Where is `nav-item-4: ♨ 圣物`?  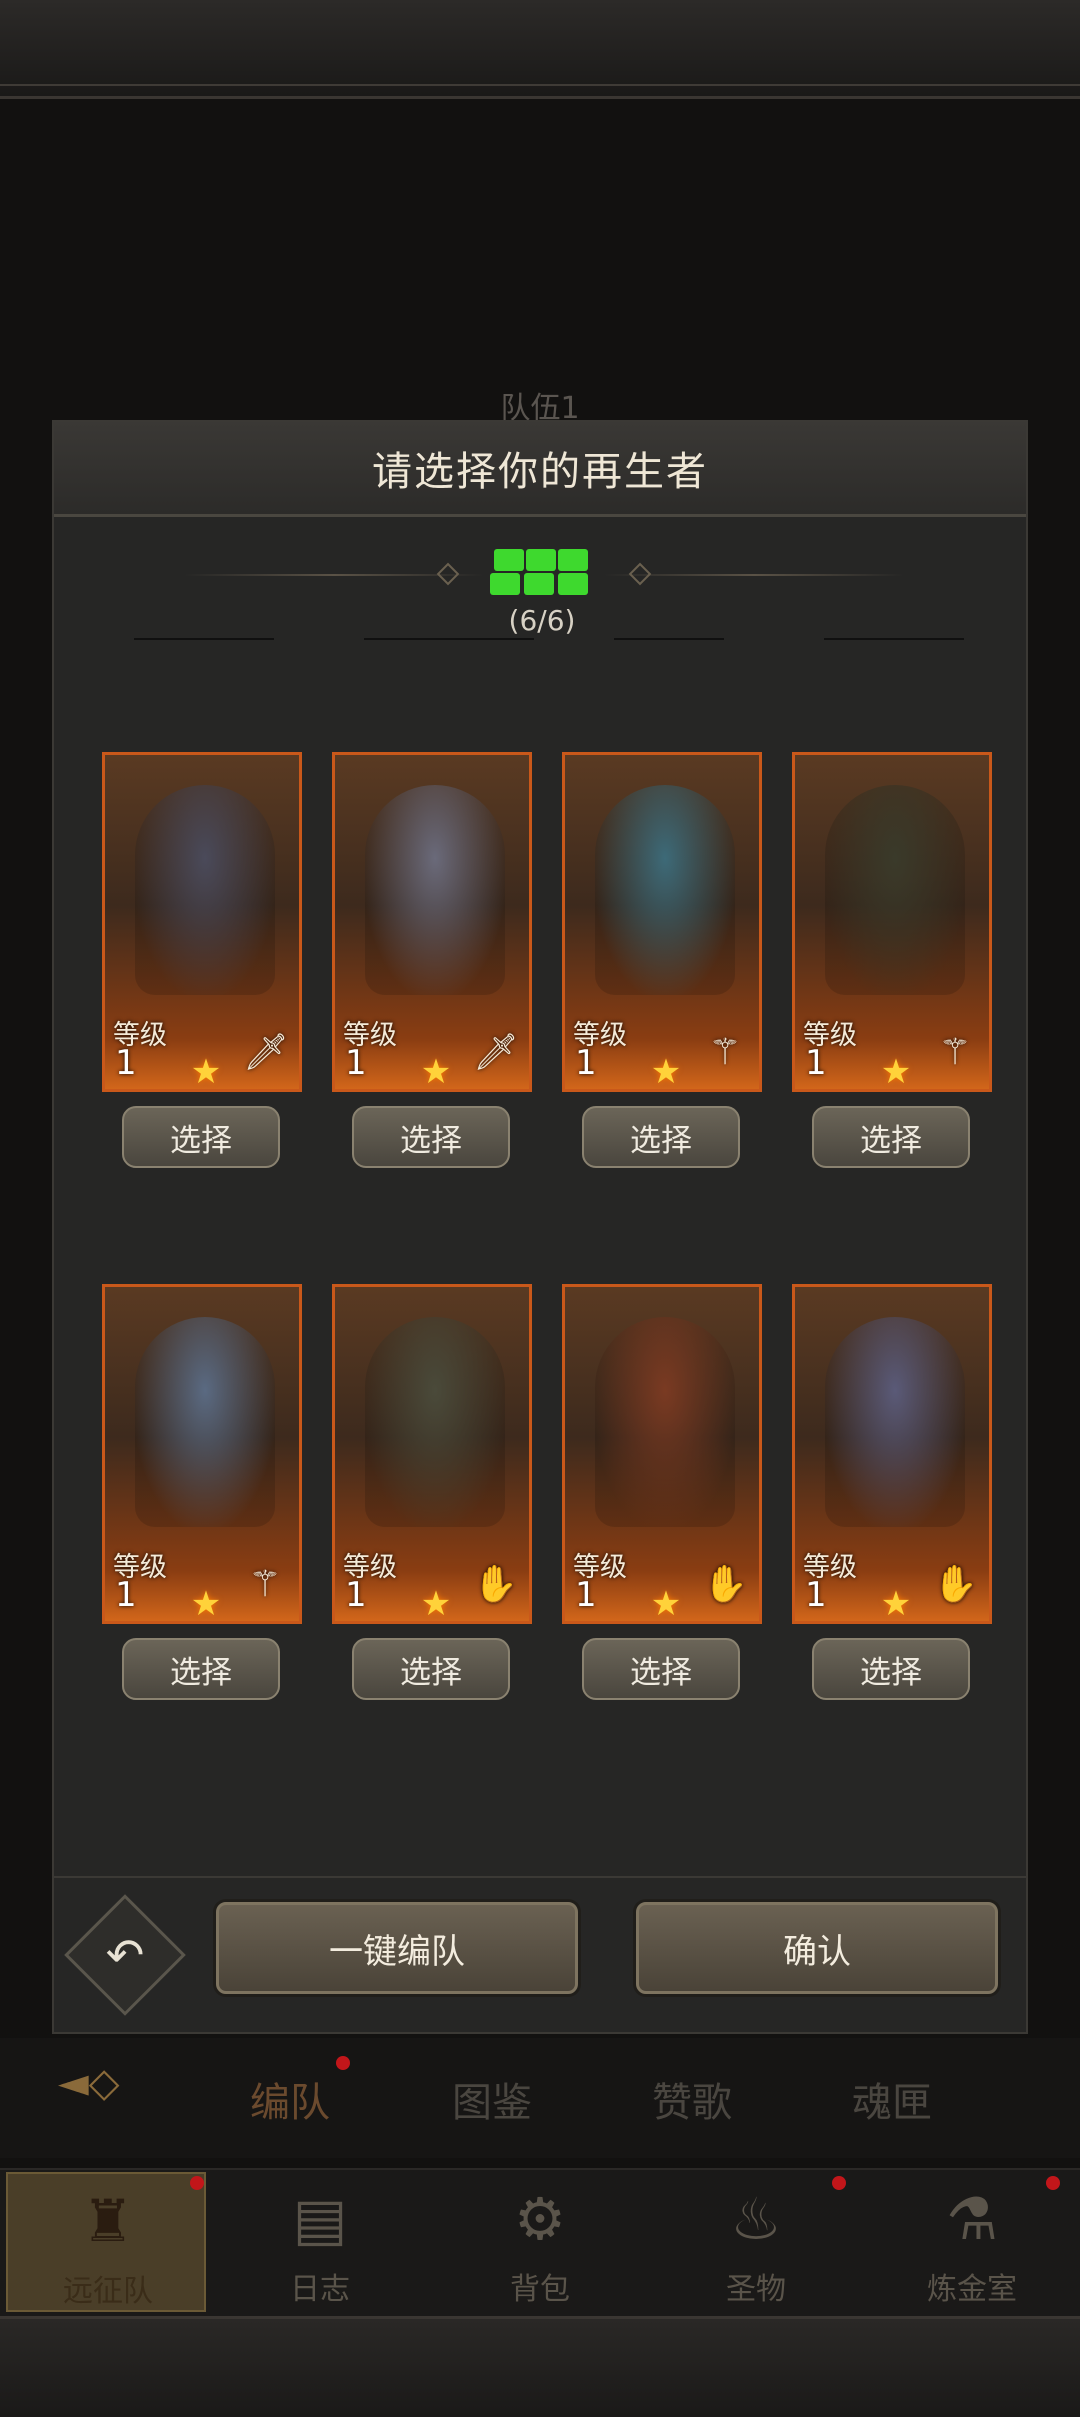 nav-item-4: ♨ 圣物 is located at coordinates (756, 2242).